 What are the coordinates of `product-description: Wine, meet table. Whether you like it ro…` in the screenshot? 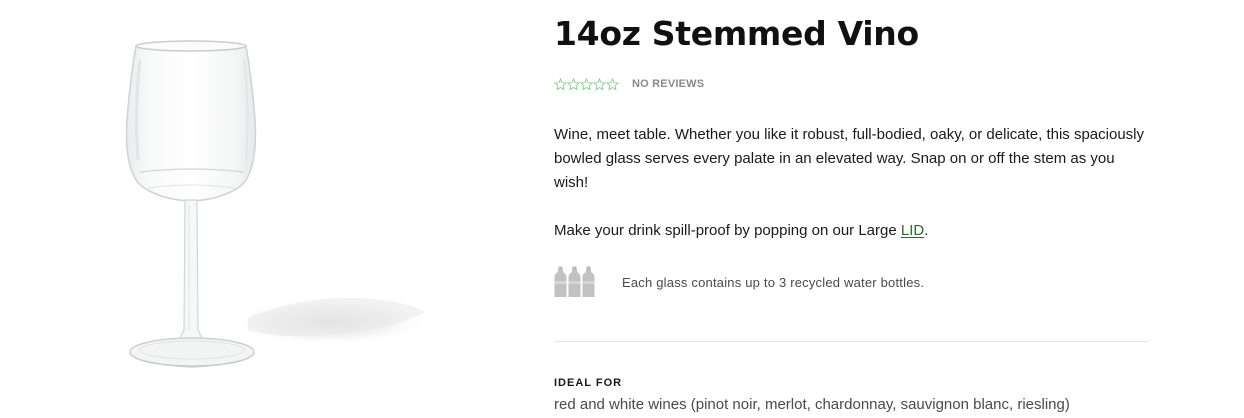 It's located at (849, 158).